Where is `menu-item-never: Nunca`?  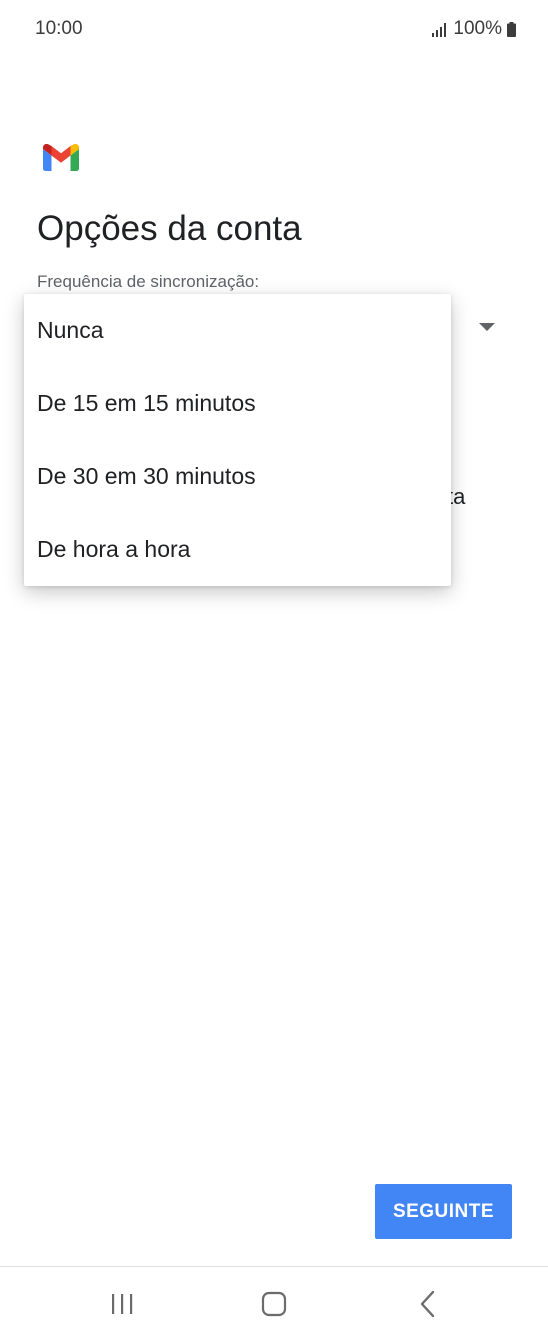
menu-item-never: Nunca is located at coordinates (237, 330).